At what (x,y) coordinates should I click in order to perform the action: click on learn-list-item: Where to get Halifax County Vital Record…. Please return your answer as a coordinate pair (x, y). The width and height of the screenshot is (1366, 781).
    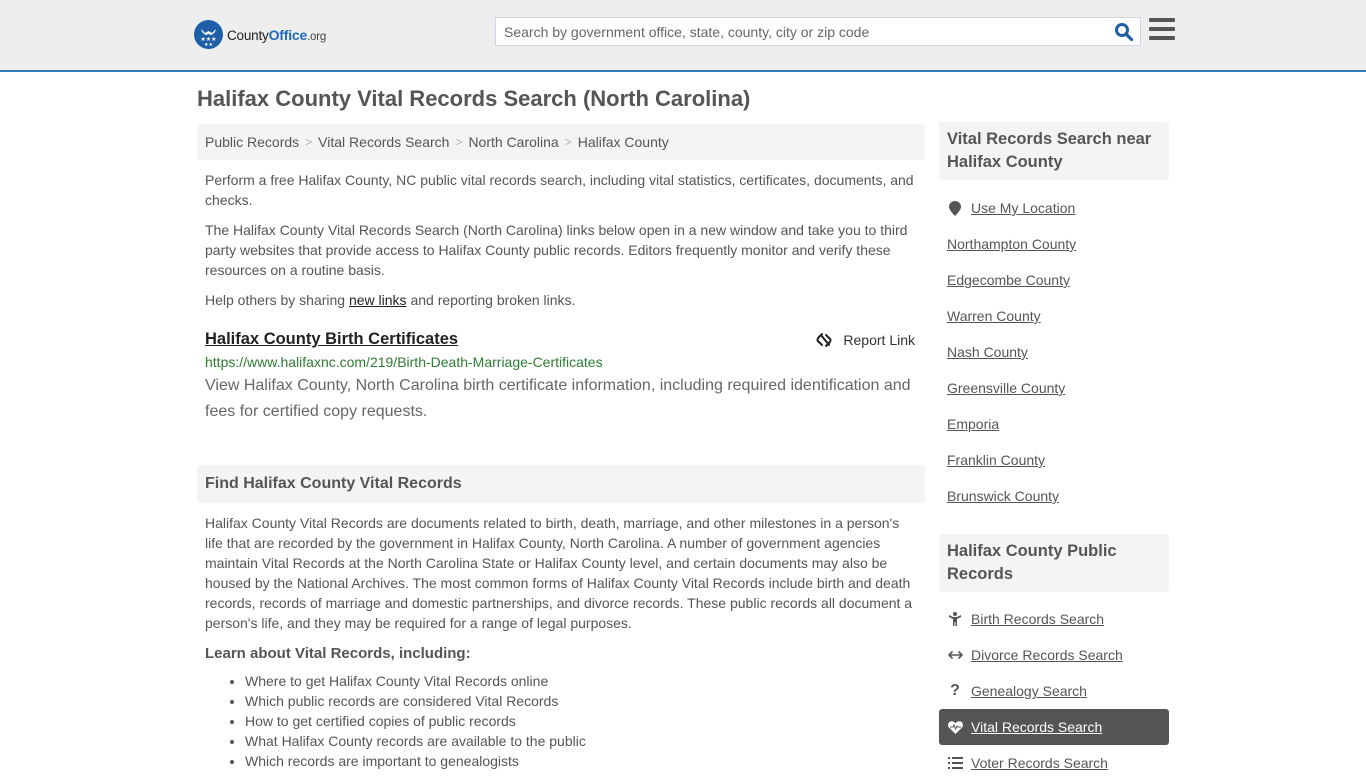
    Looking at the image, I should click on (585, 681).